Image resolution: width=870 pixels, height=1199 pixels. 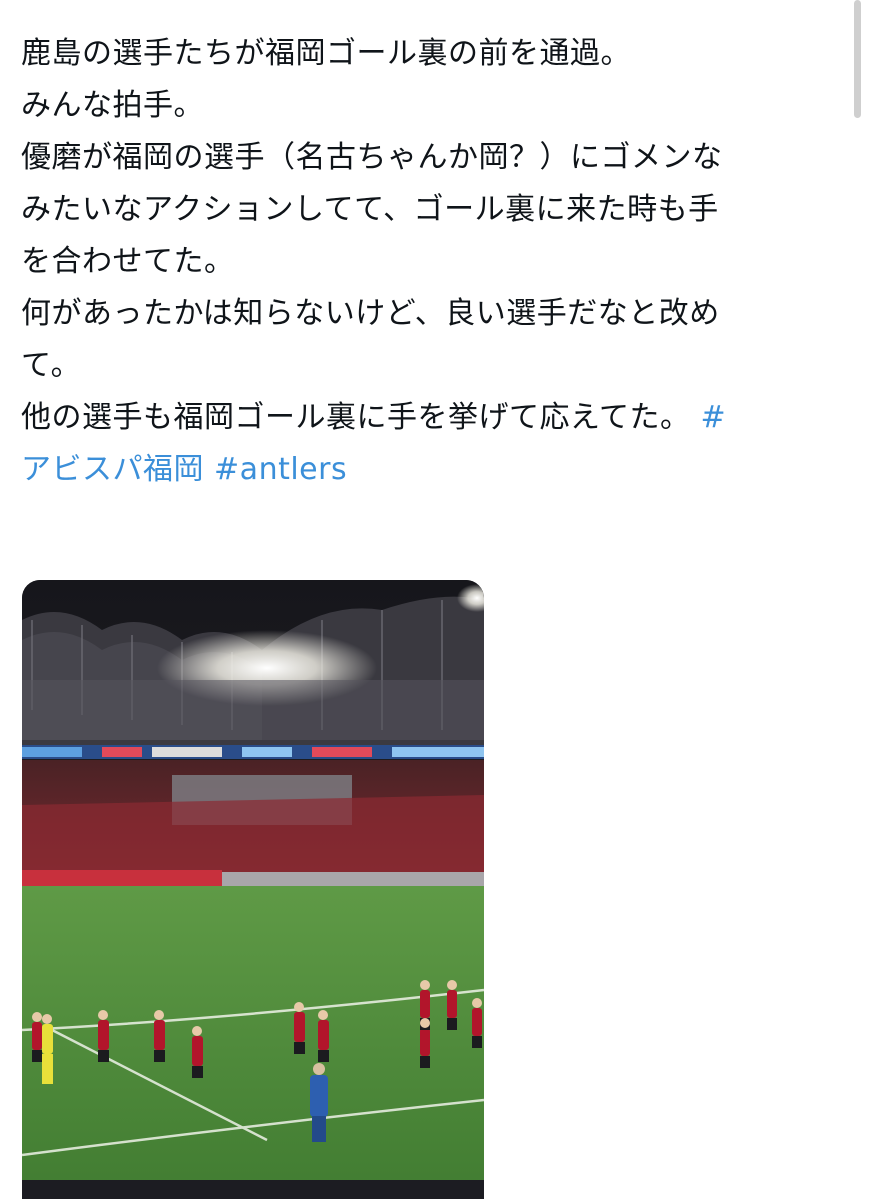 What do you see at coordinates (253, 837) in the screenshot?
I see `crowd-front` at bounding box center [253, 837].